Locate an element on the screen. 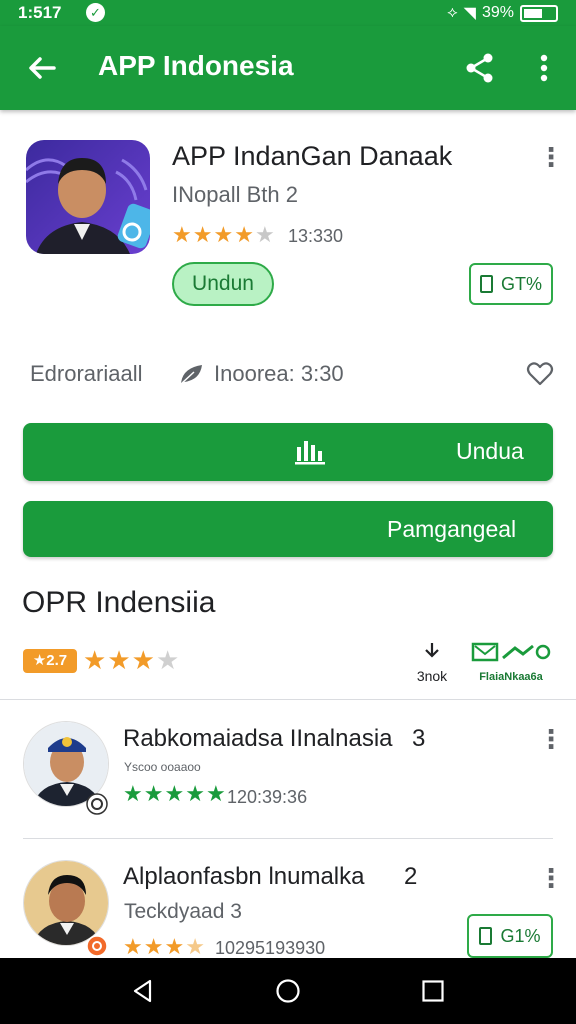 This screenshot has width=576, height=1024. list-item-title: Rabkomaiadsa IInalnasia is located at coordinates (258, 739).